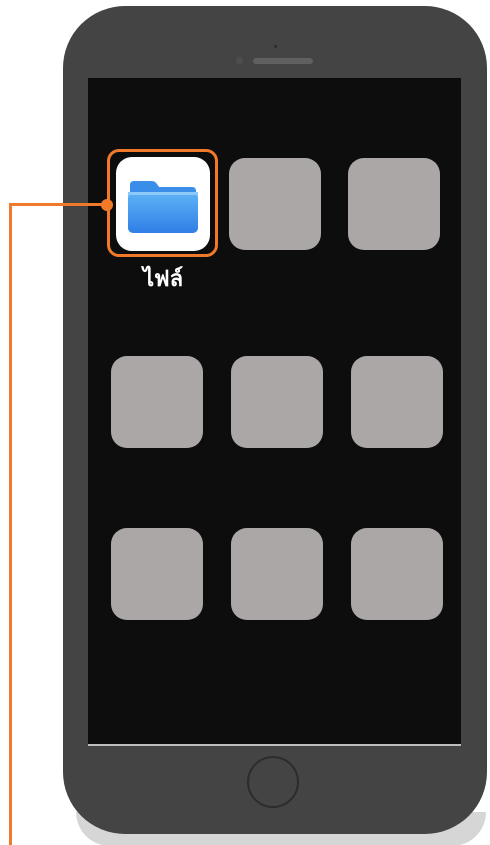 This screenshot has height=845, width=490. Describe the element at coordinates (275, 46) in the screenshot. I see `proximity-sensor` at that location.